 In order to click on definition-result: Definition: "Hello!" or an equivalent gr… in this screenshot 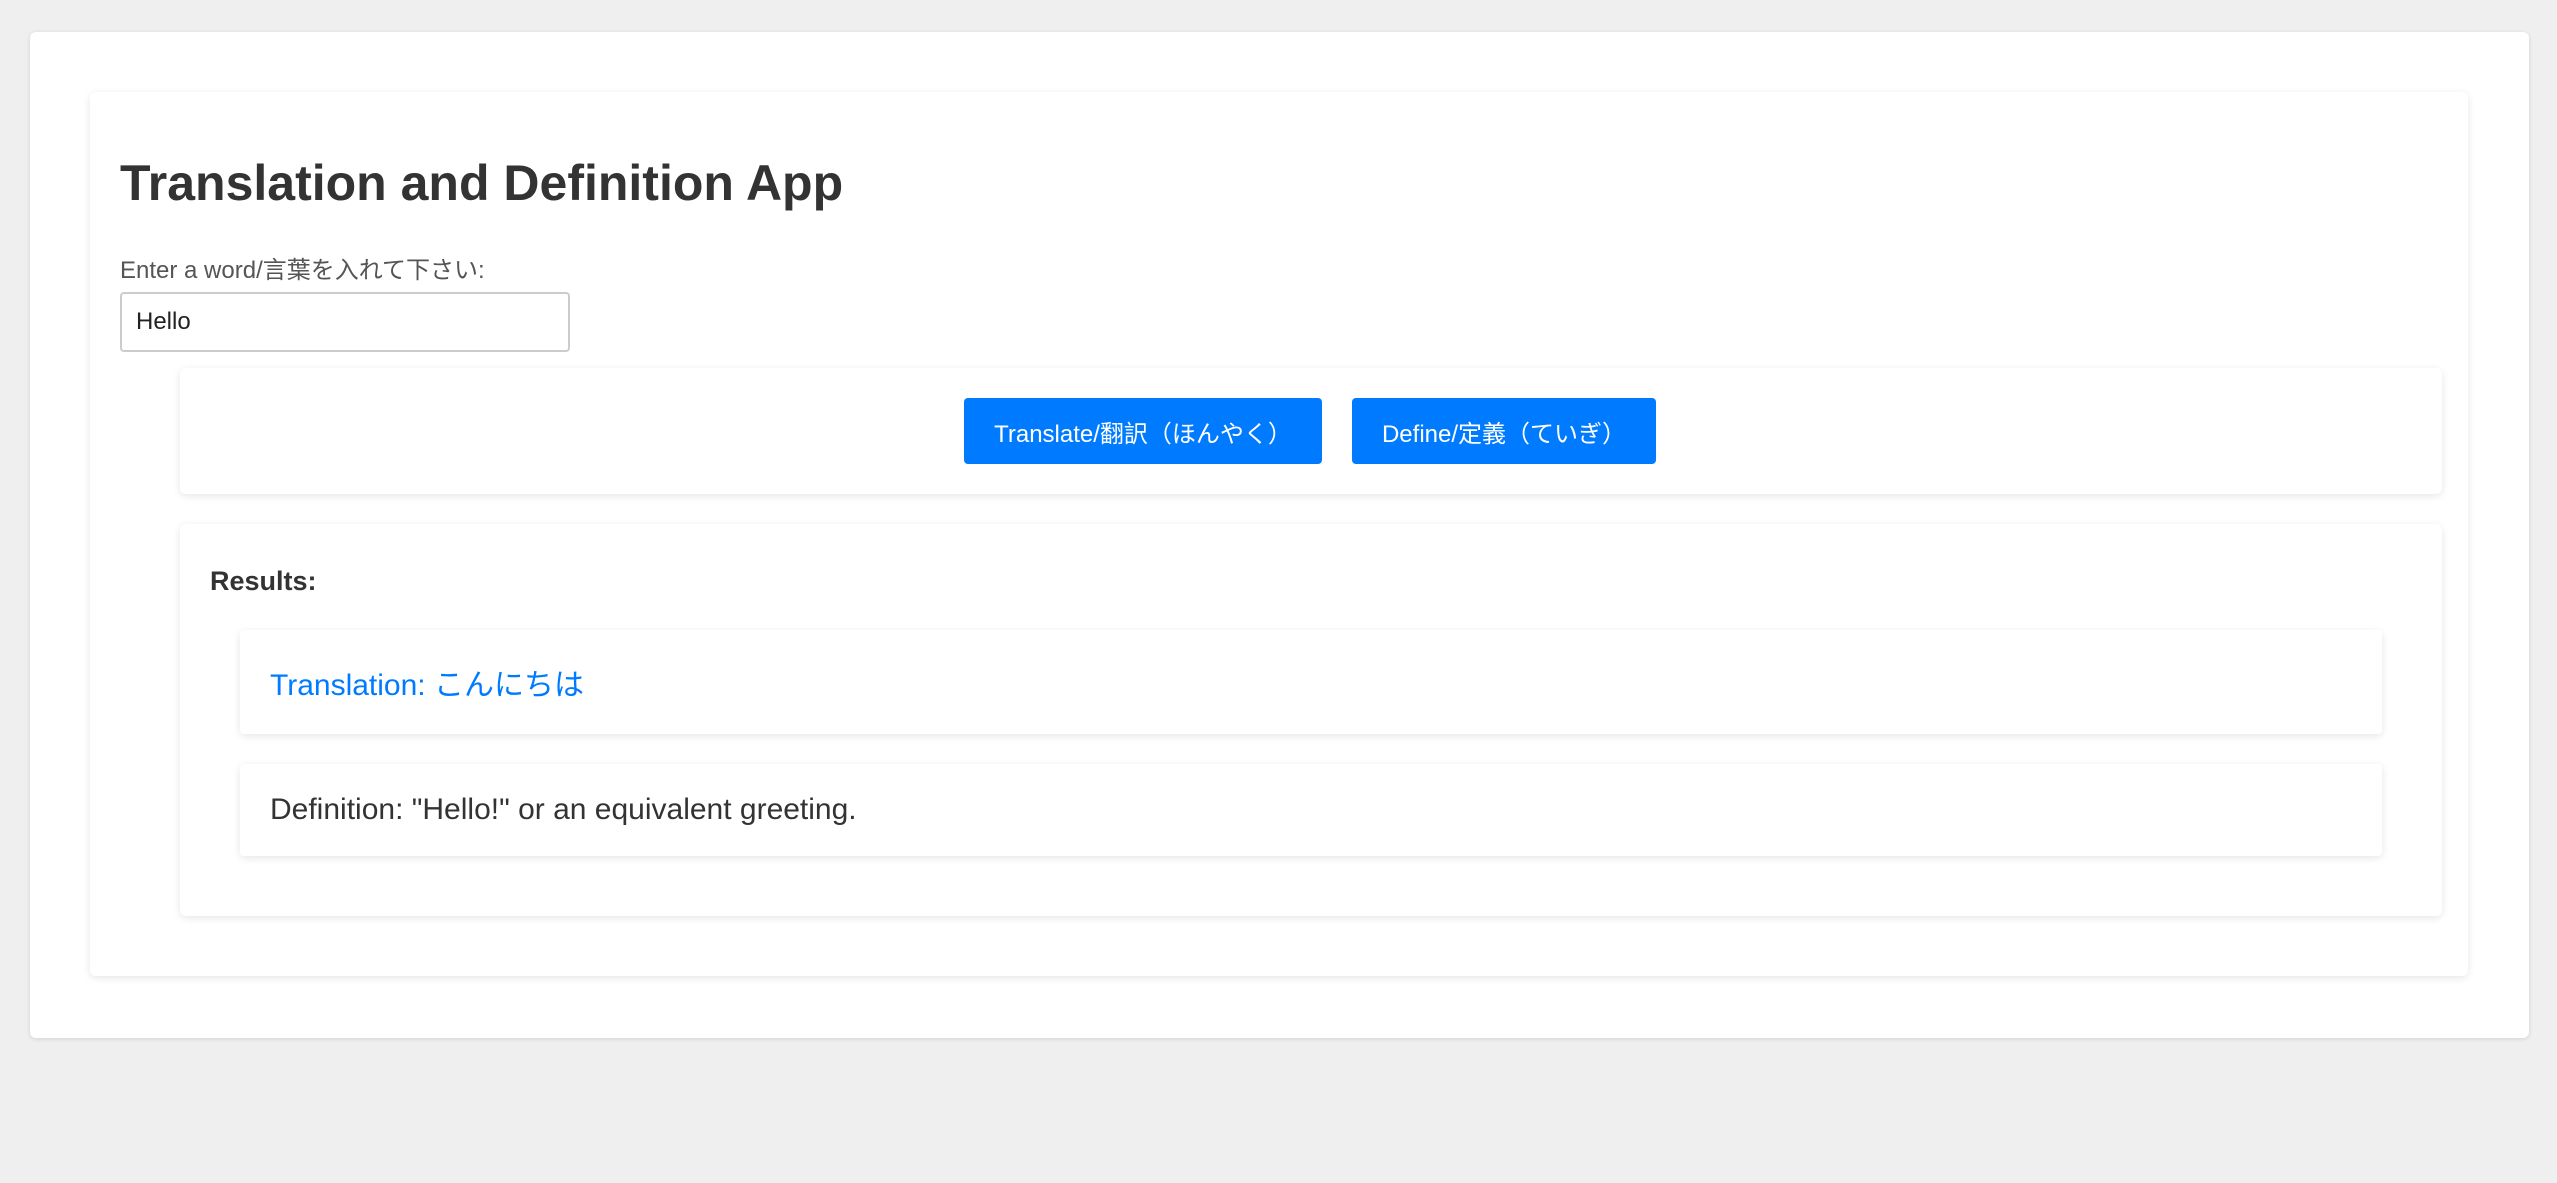, I will do `click(1311, 810)`.